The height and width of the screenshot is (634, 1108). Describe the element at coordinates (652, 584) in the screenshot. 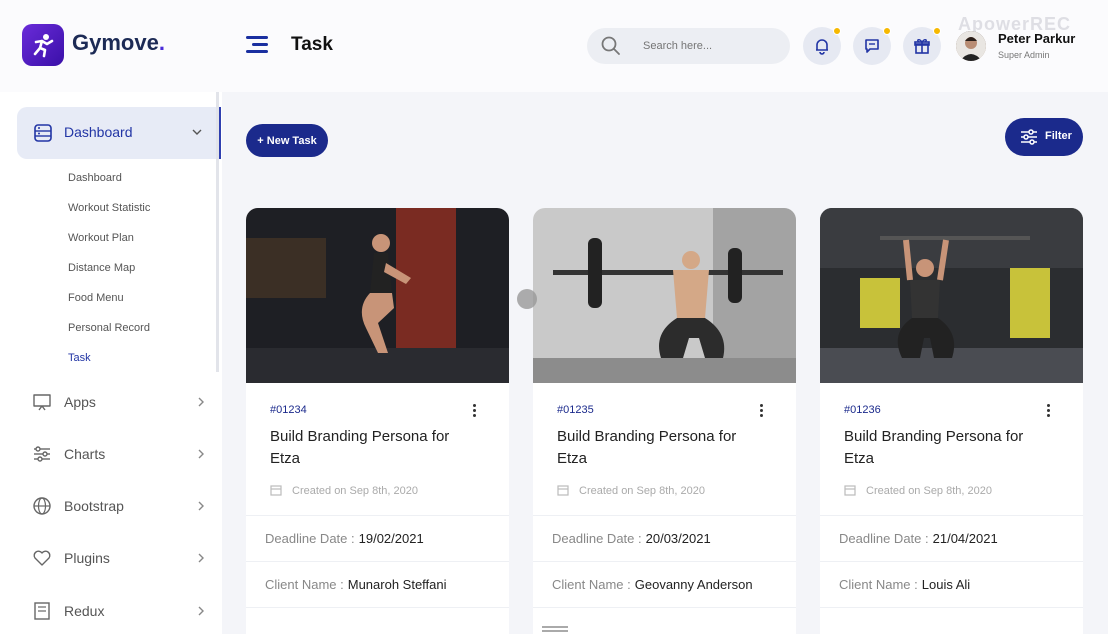

I see `client-row: Client Name : Geovanny Anderson` at that location.